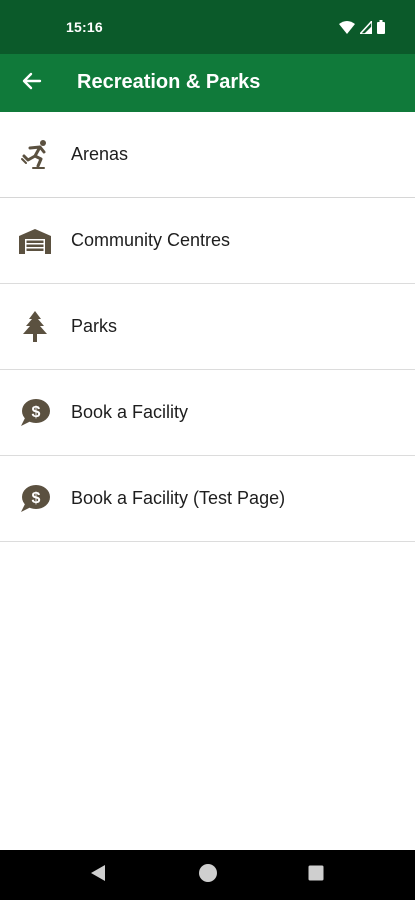 This screenshot has width=415, height=900. I want to click on menu-item-book-a-facility-test: $ Book a Facility (Test Page), so click(207, 499).